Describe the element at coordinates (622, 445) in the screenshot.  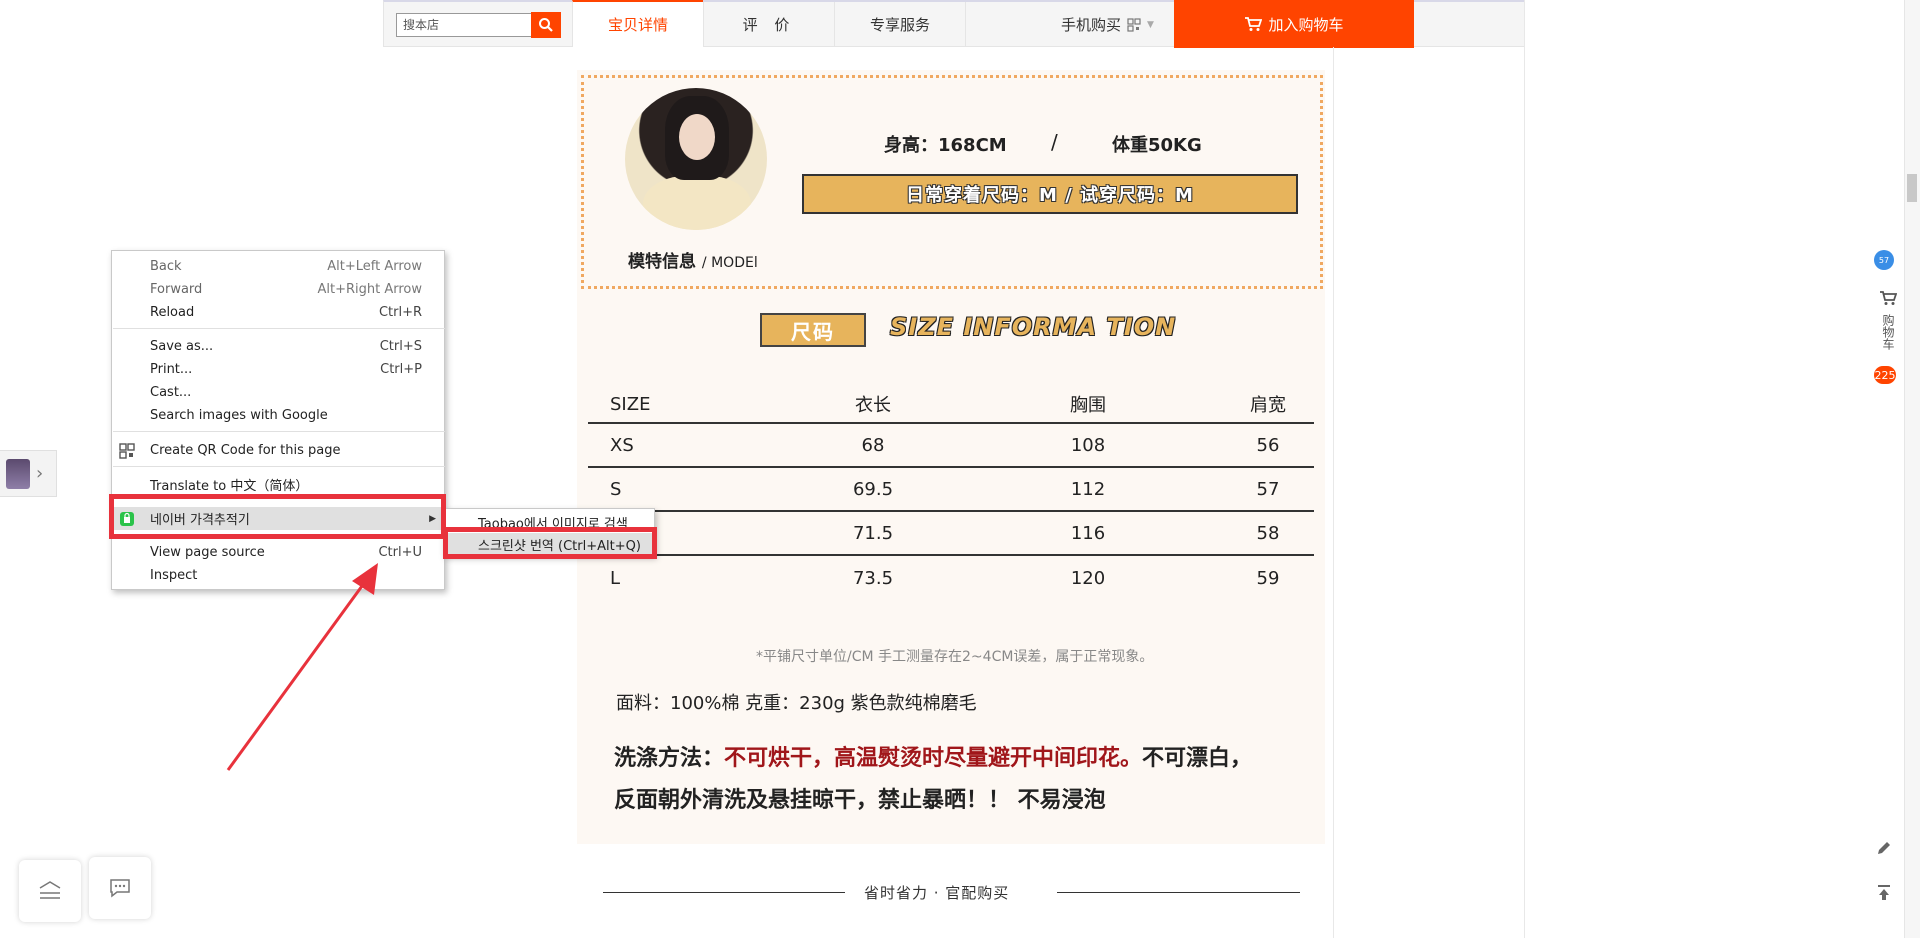
I see `table-cell: XS` at that location.